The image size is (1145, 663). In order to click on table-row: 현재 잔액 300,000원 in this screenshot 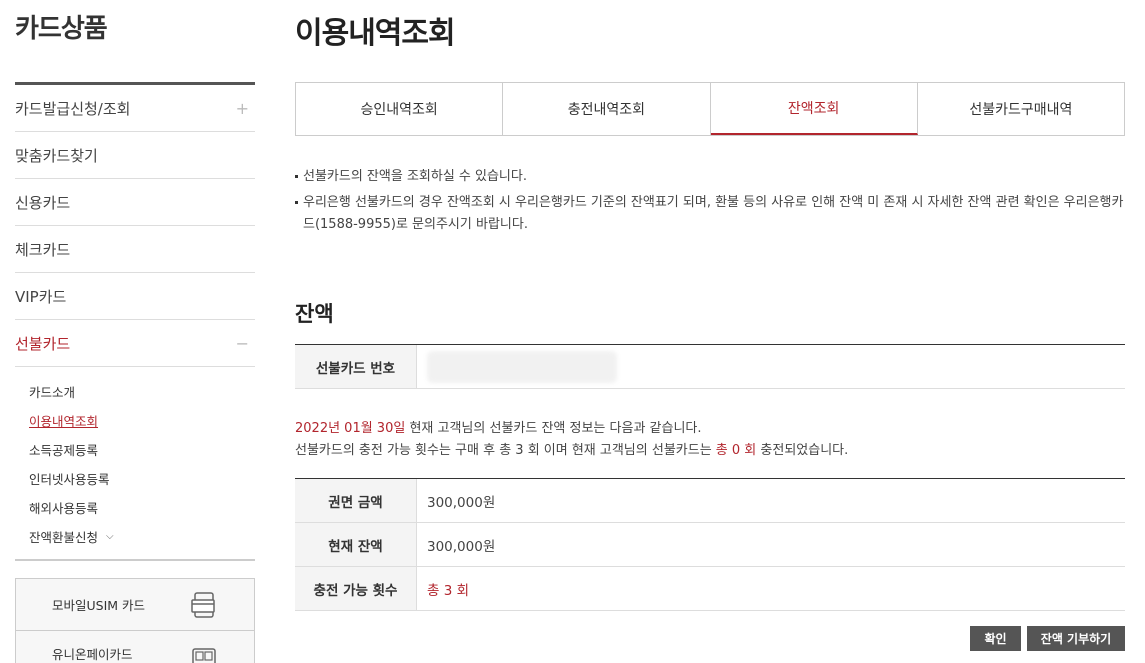, I will do `click(710, 545)`.